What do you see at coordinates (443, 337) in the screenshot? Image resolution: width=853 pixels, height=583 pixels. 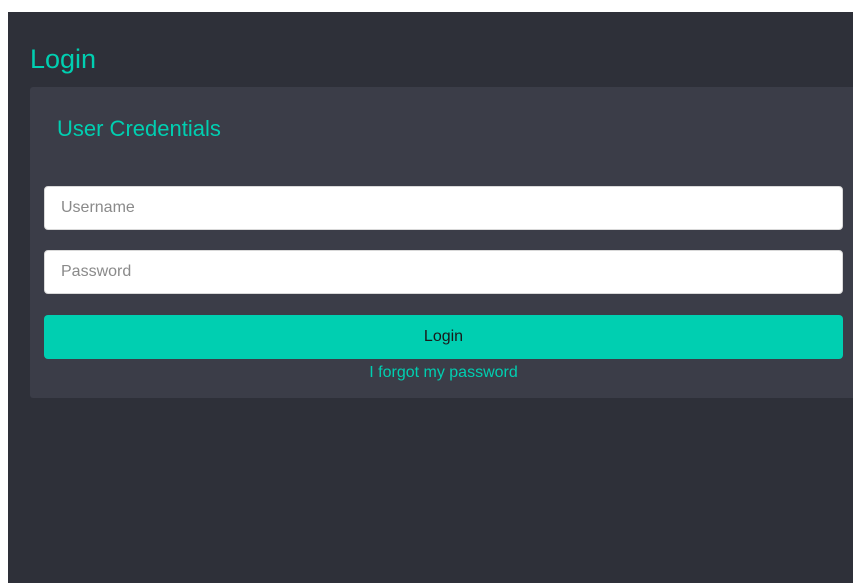 I see `login-button: Login` at bounding box center [443, 337].